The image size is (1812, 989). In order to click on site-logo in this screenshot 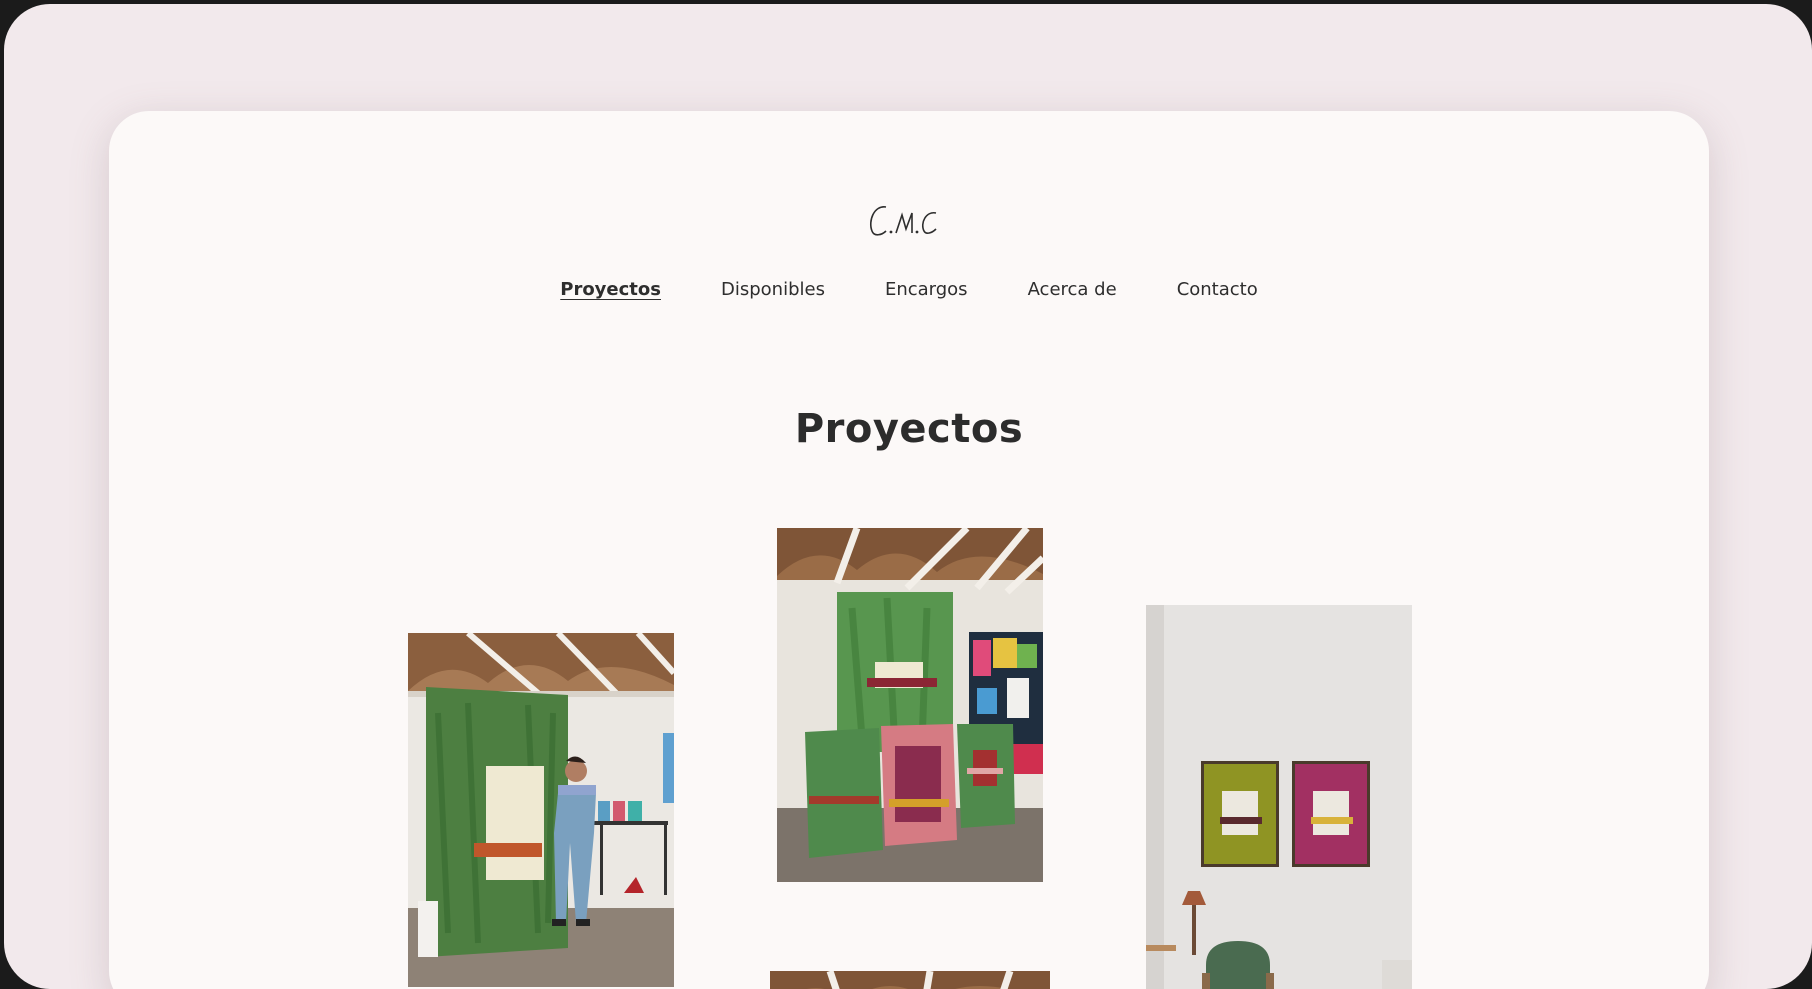, I will do `click(909, 221)`.